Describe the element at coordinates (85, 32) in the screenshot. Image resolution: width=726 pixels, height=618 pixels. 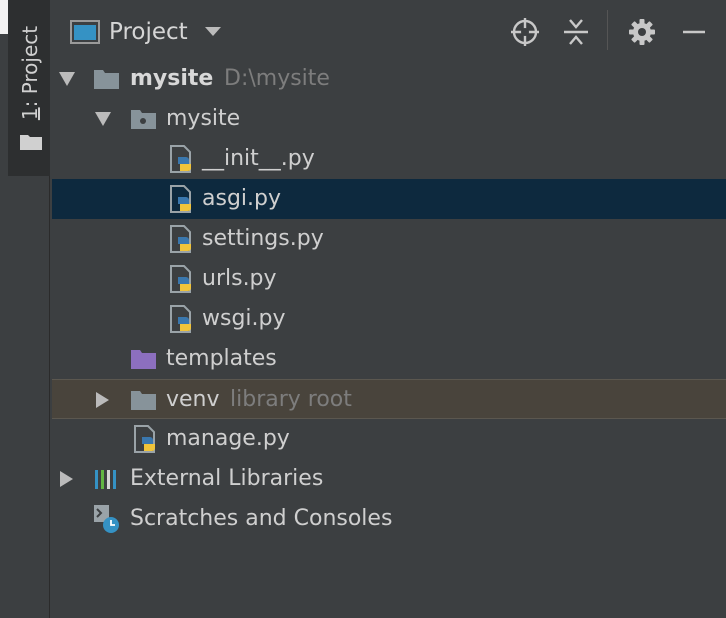
I see `project-view-icon` at that location.